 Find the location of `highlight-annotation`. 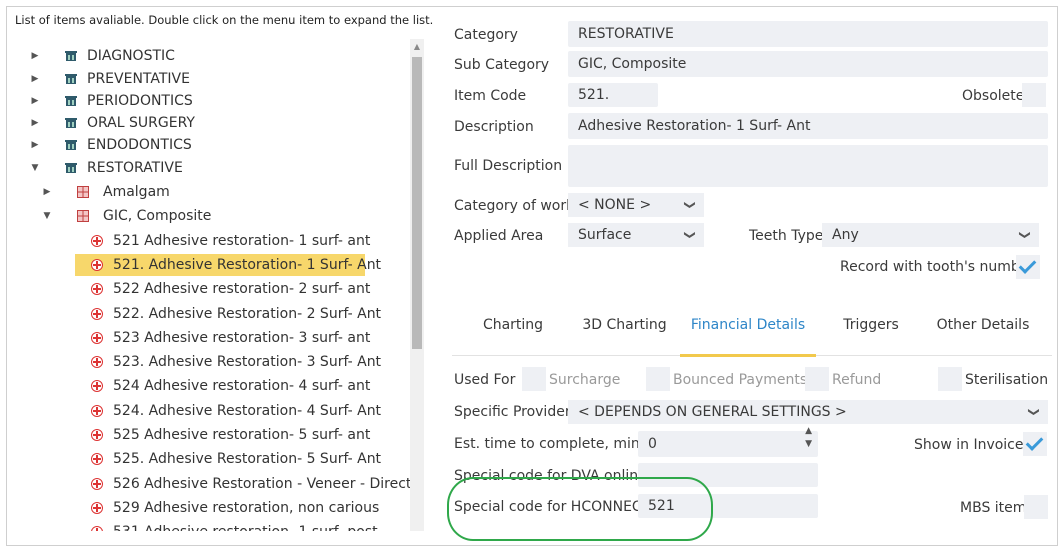

highlight-annotation is located at coordinates (580, 509).